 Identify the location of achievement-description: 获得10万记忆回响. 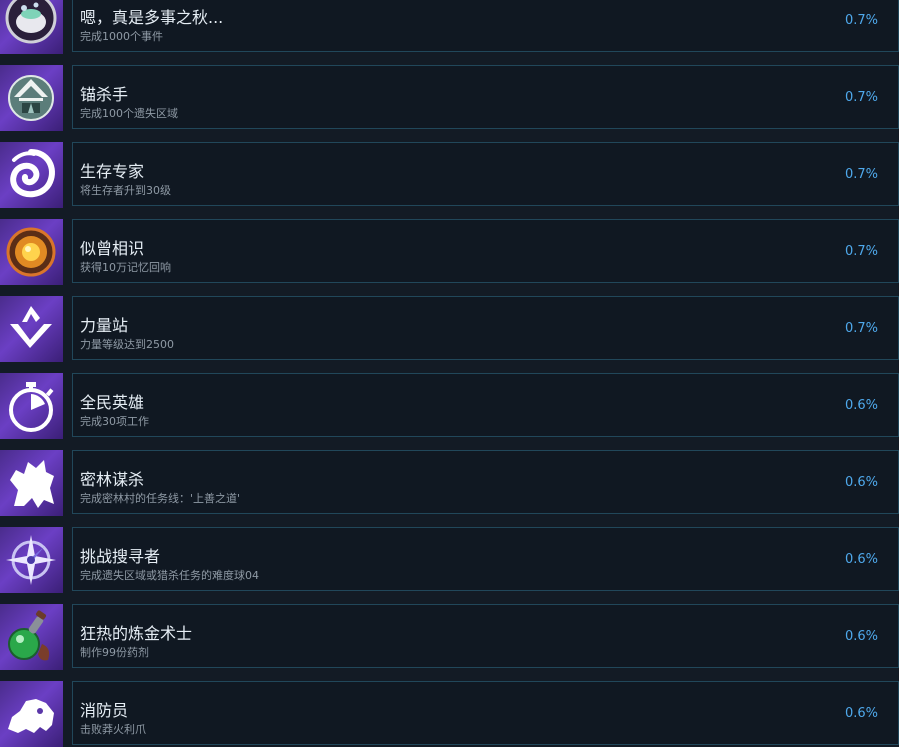
(125, 267).